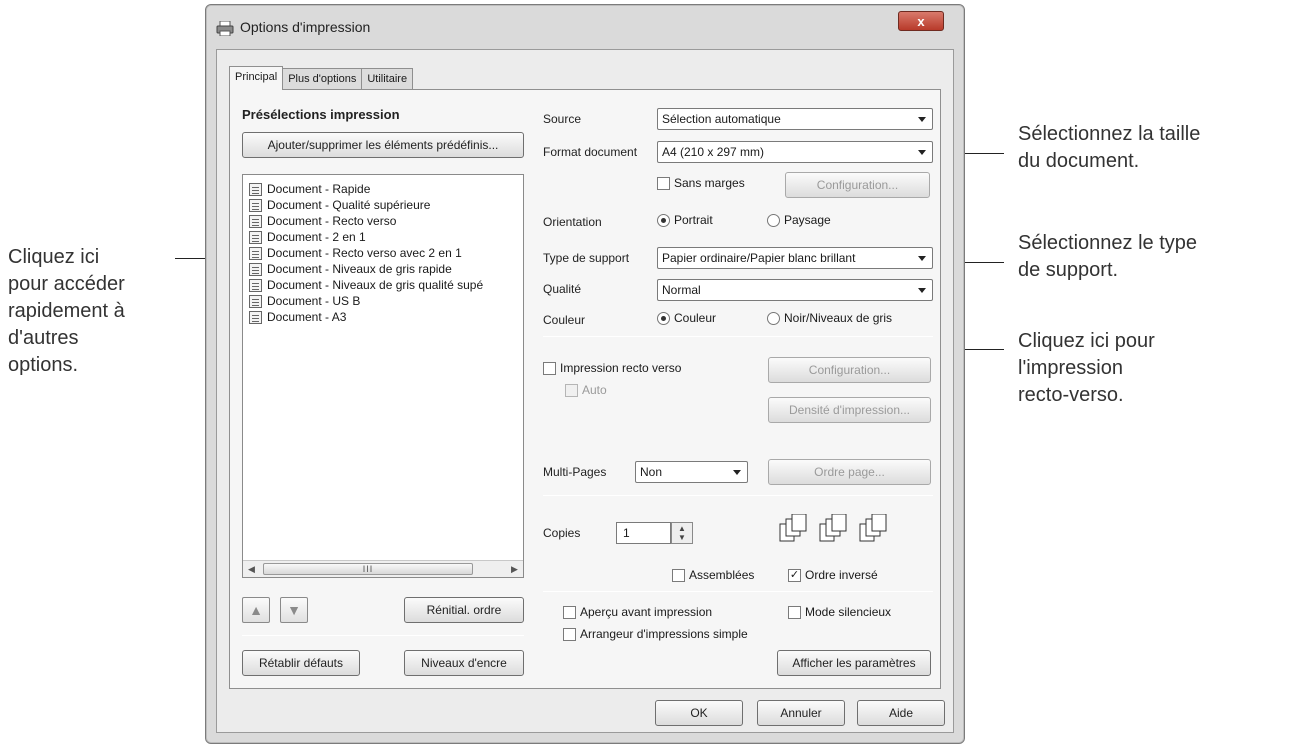 The image size is (1293, 748). Describe the element at coordinates (1108, 243) in the screenshot. I see `annotation-media-line: Sélectionnez le type` at that location.